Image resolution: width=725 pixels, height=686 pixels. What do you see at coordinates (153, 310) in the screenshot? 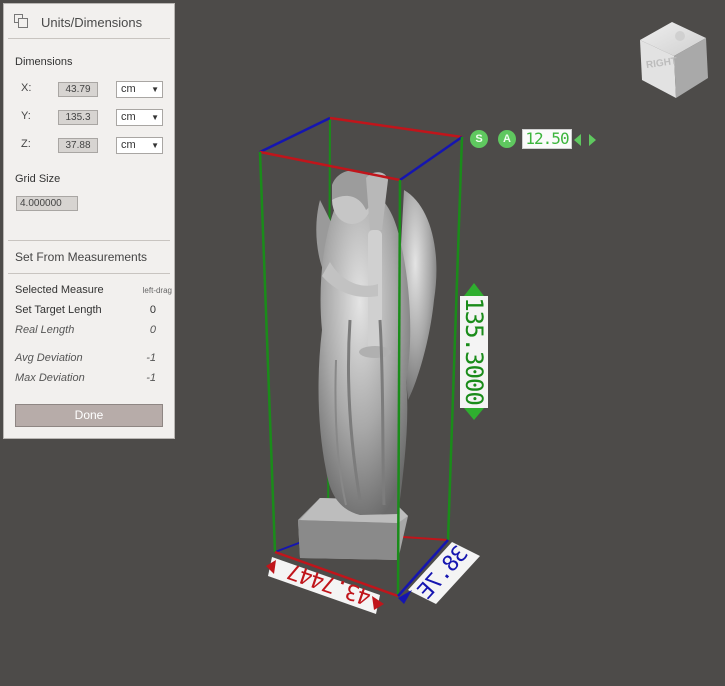
I see `set-target-length-value: 0` at bounding box center [153, 310].